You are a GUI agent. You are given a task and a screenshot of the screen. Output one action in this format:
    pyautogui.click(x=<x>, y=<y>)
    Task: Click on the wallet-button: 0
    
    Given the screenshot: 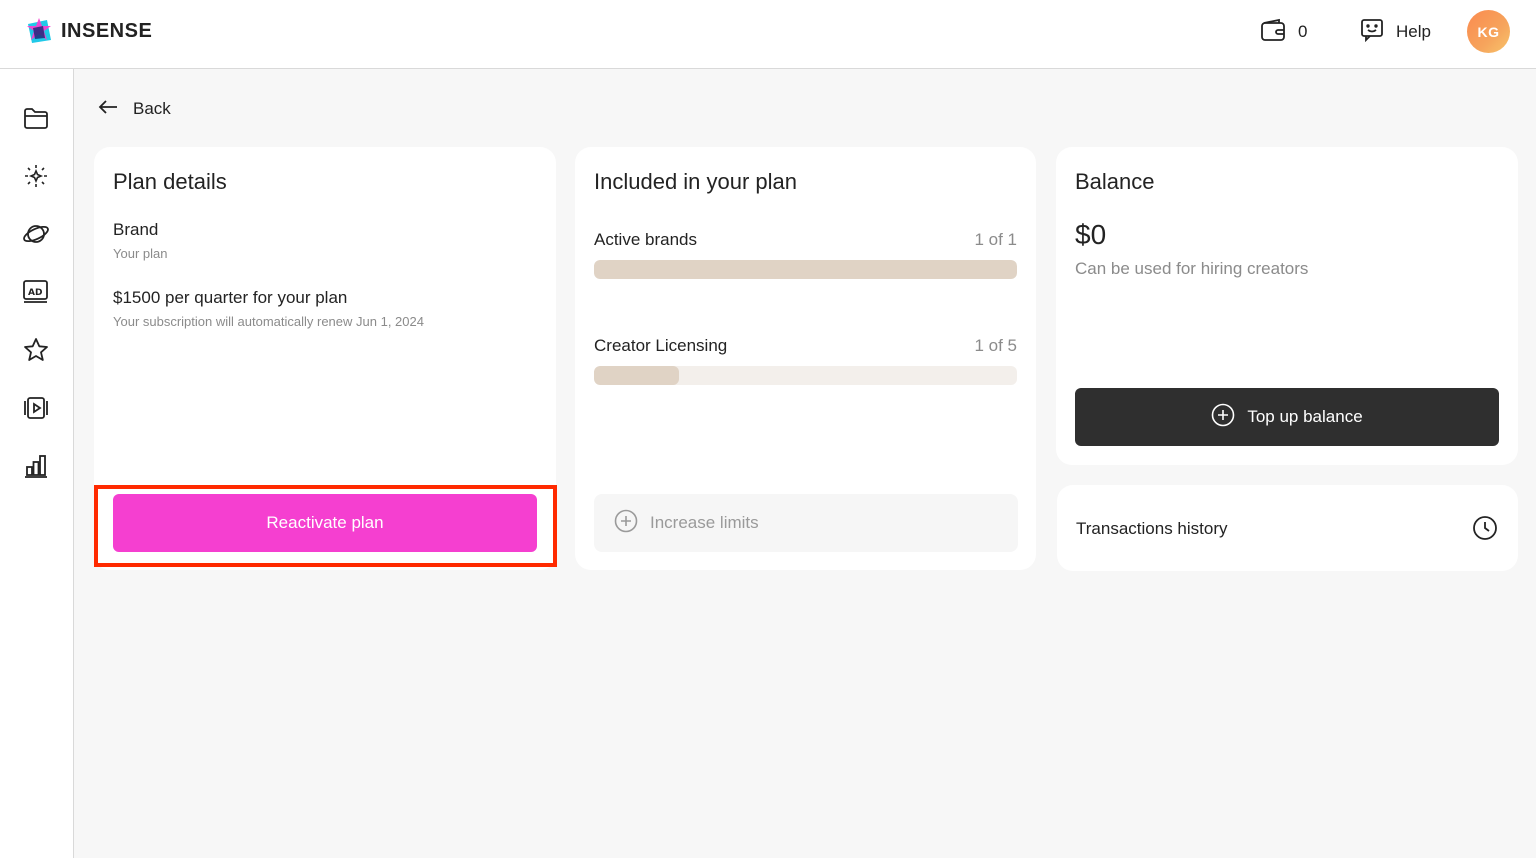 What is the action you would take?
    pyautogui.click(x=1283, y=32)
    